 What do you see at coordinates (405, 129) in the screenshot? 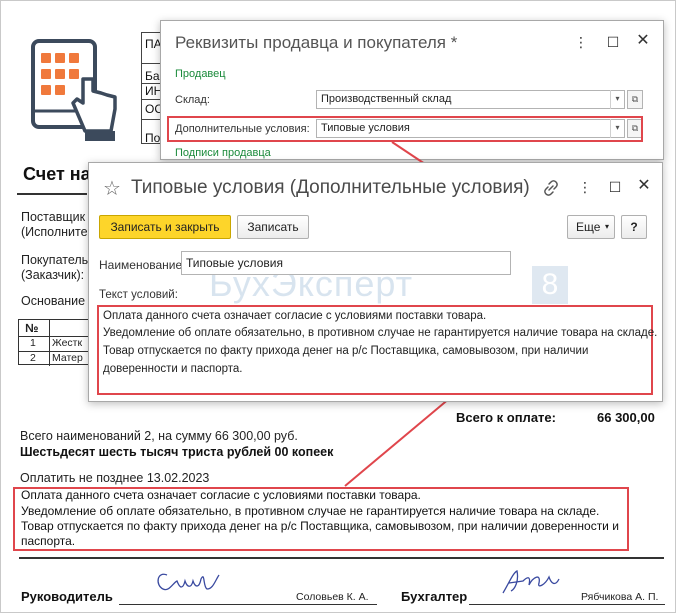
I see `extra-terms-highlight` at bounding box center [405, 129].